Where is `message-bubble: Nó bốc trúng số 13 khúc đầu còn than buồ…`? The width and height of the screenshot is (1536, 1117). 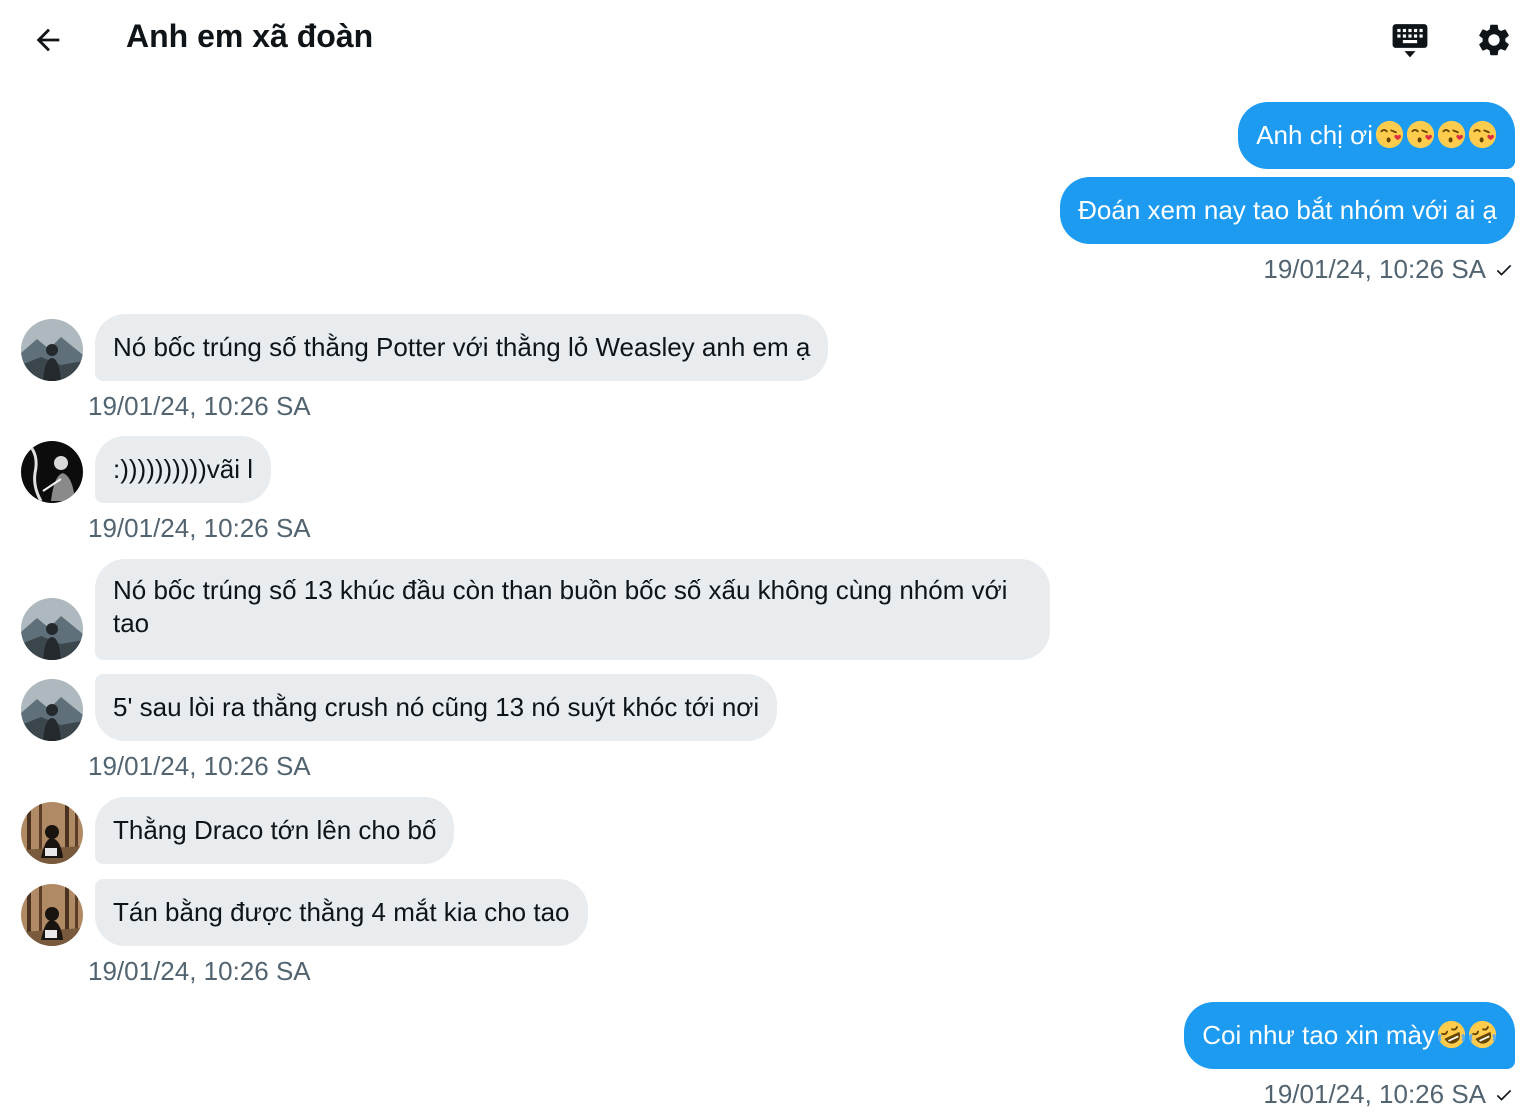
message-bubble: Nó bốc trúng số 13 khúc đầu còn than buồ… is located at coordinates (572, 609).